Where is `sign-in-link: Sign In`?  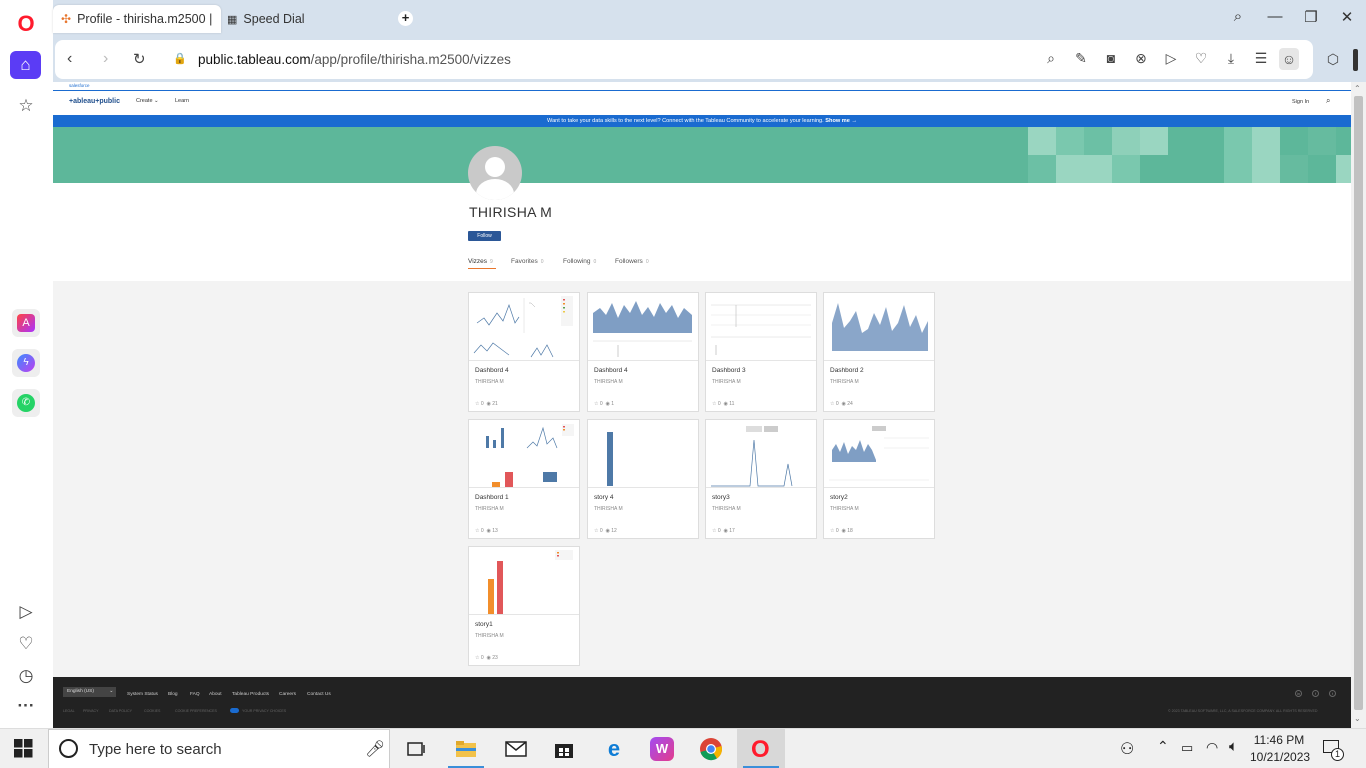
sign-in-link: Sign In is located at coordinates (1300, 102).